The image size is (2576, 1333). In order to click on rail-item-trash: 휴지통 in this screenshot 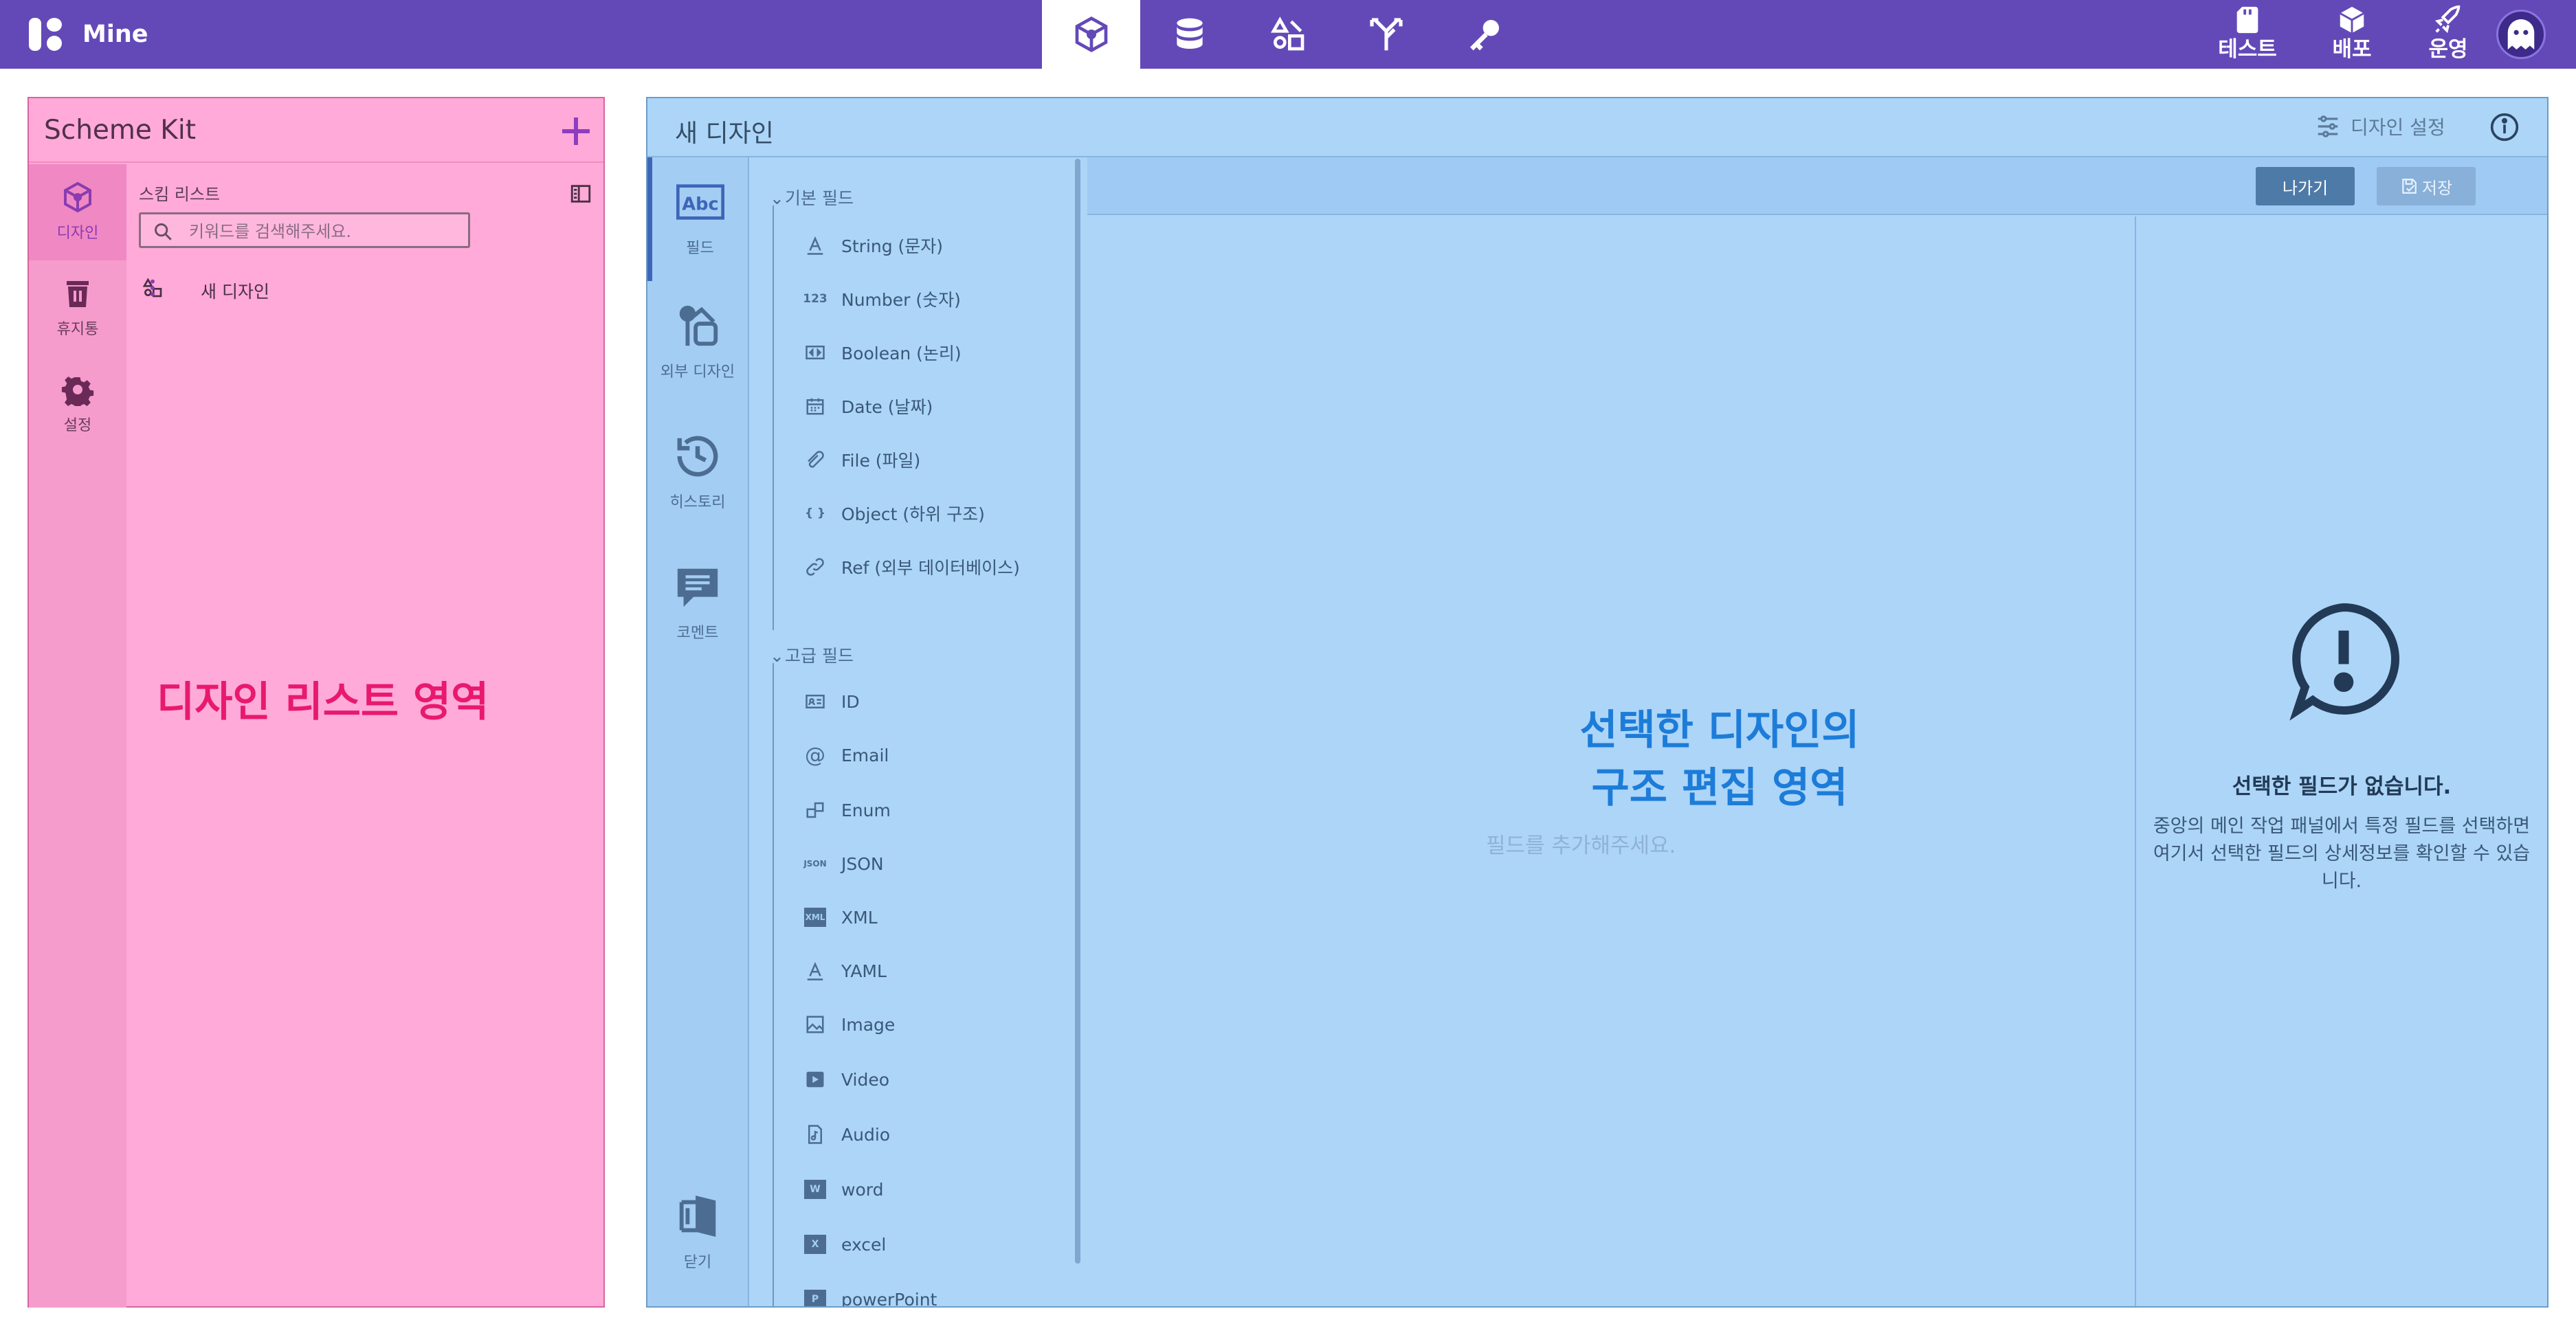, I will do `click(77, 308)`.